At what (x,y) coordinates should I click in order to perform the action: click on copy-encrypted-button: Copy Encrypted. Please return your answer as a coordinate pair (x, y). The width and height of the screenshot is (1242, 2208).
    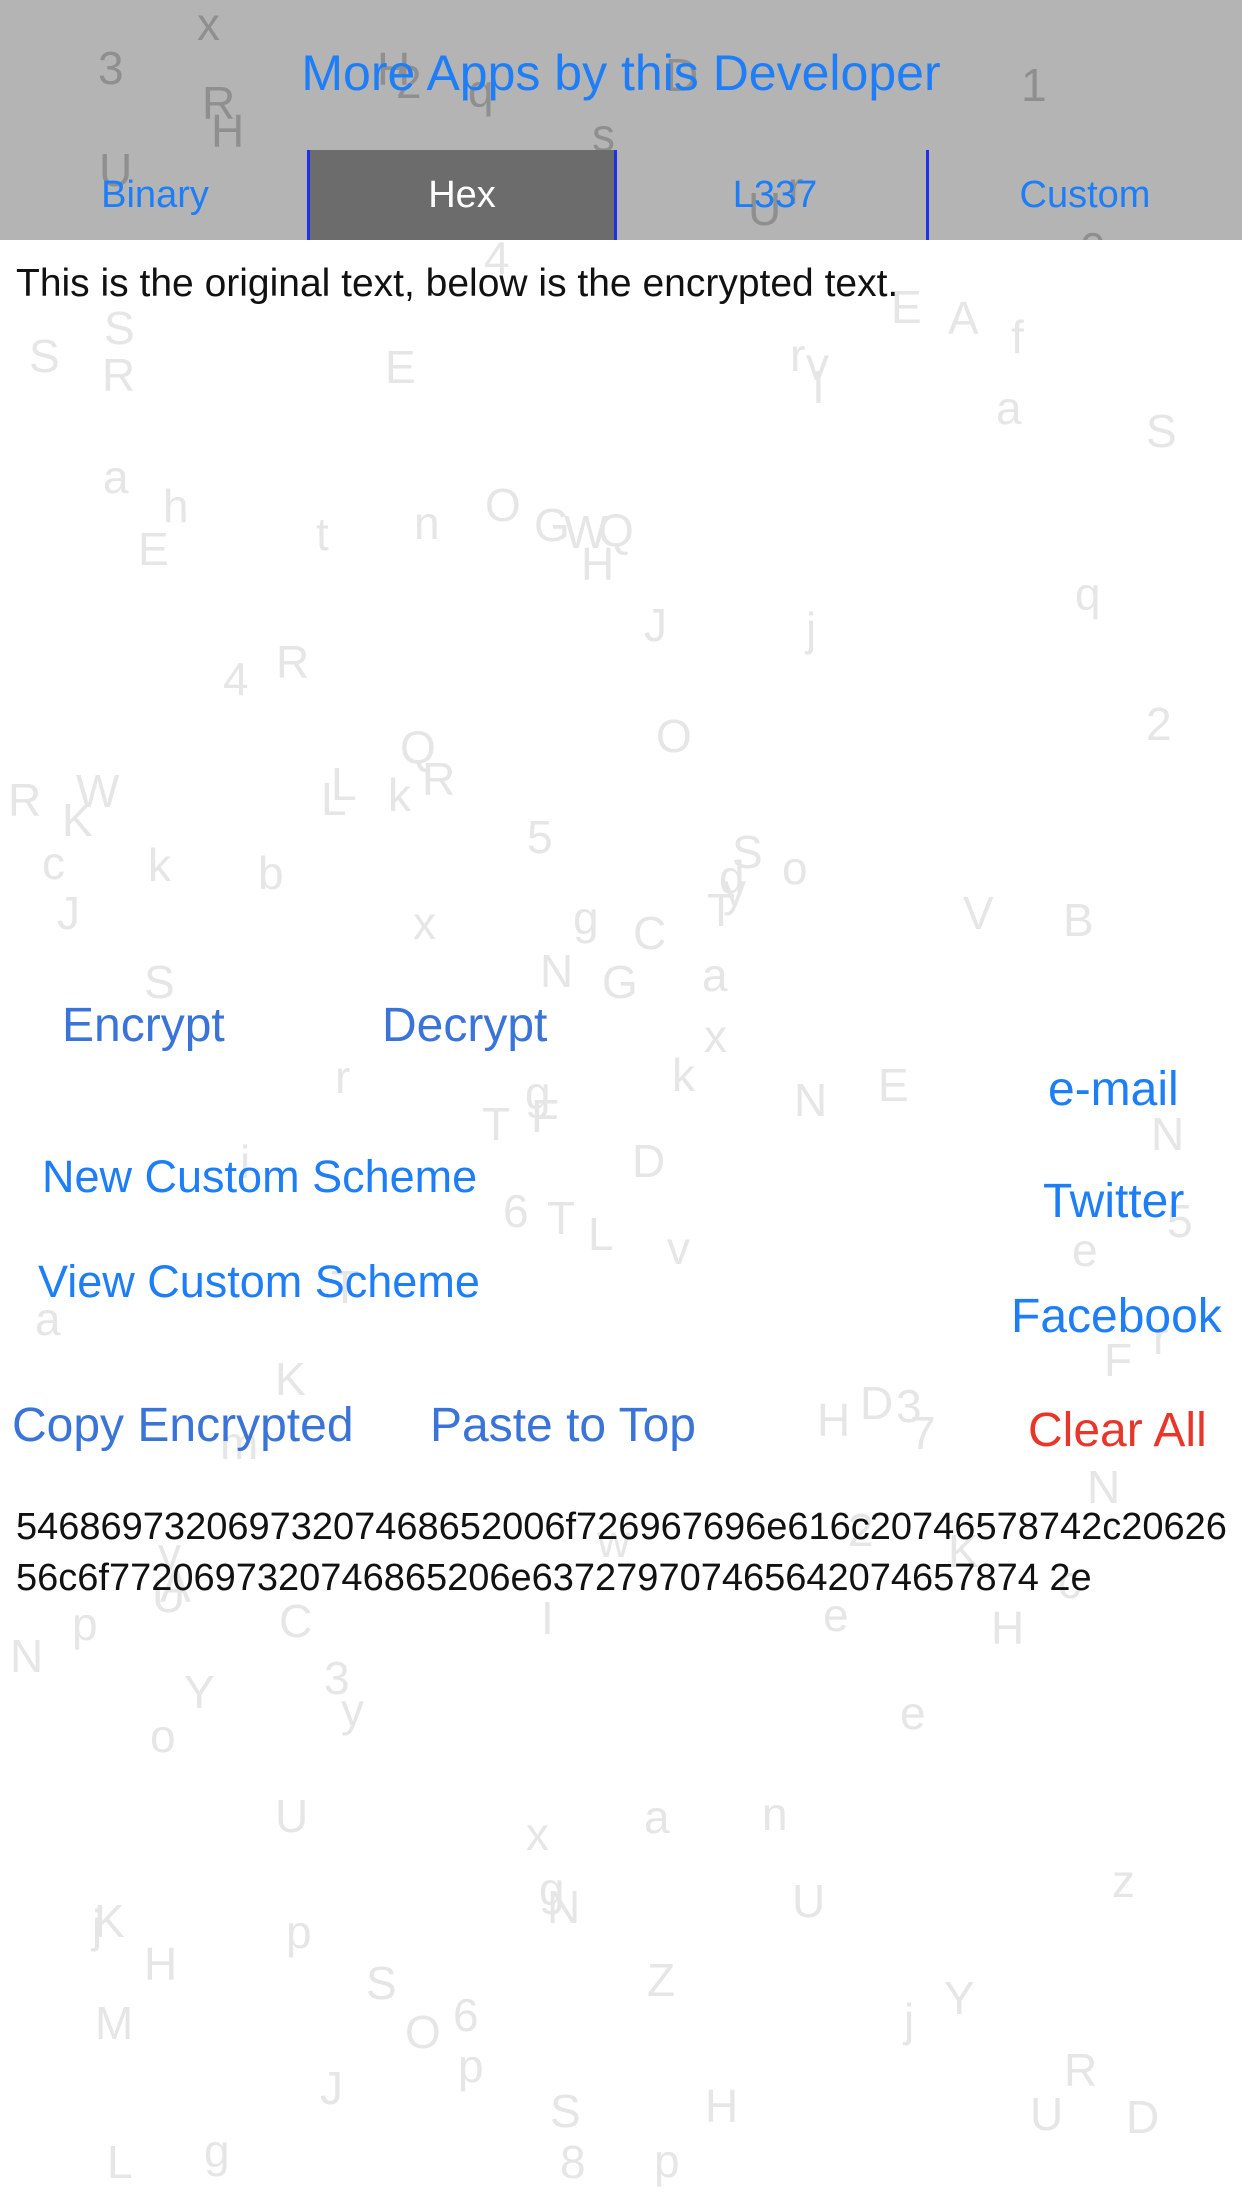
    Looking at the image, I should click on (183, 1425).